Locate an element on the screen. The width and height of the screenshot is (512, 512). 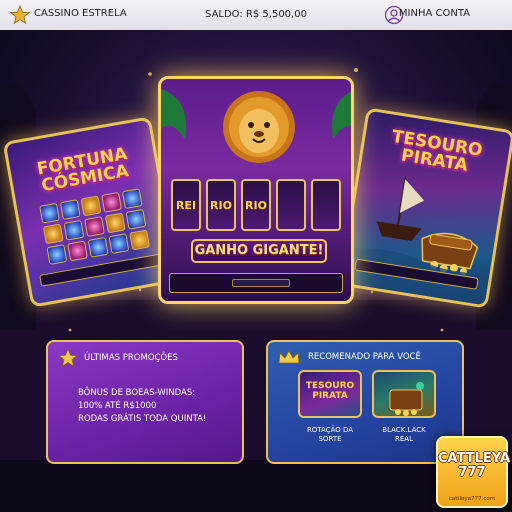
logo-wordmark: CATTLEYA 777 is located at coordinates (474, 465).